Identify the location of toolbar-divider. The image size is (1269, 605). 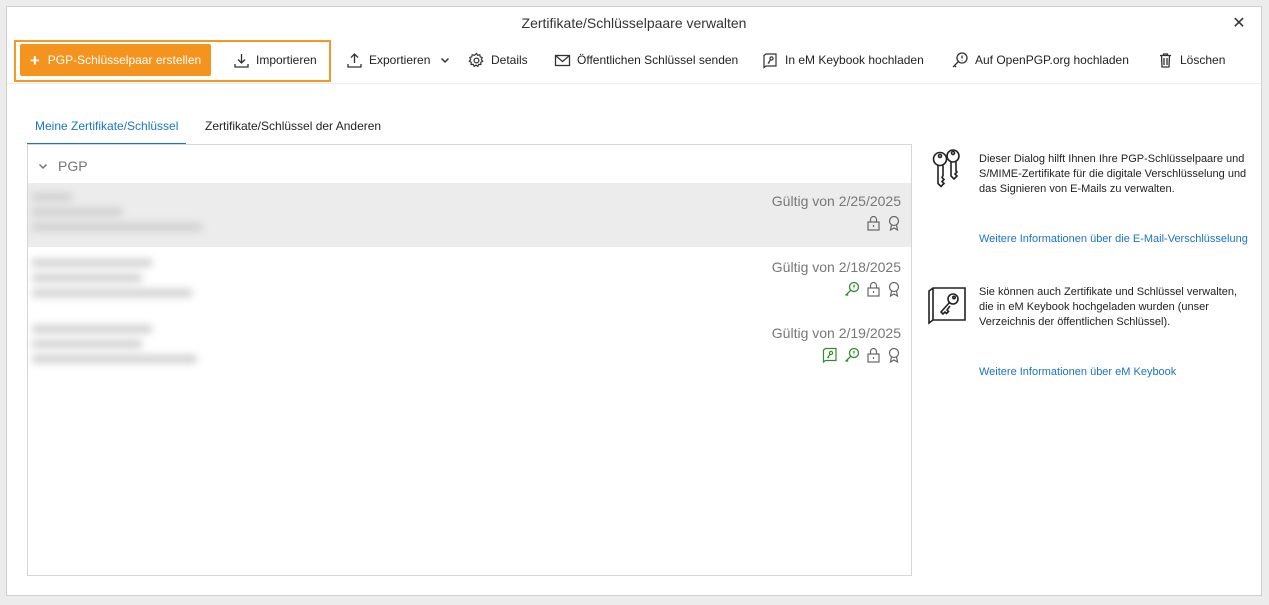
(634, 83).